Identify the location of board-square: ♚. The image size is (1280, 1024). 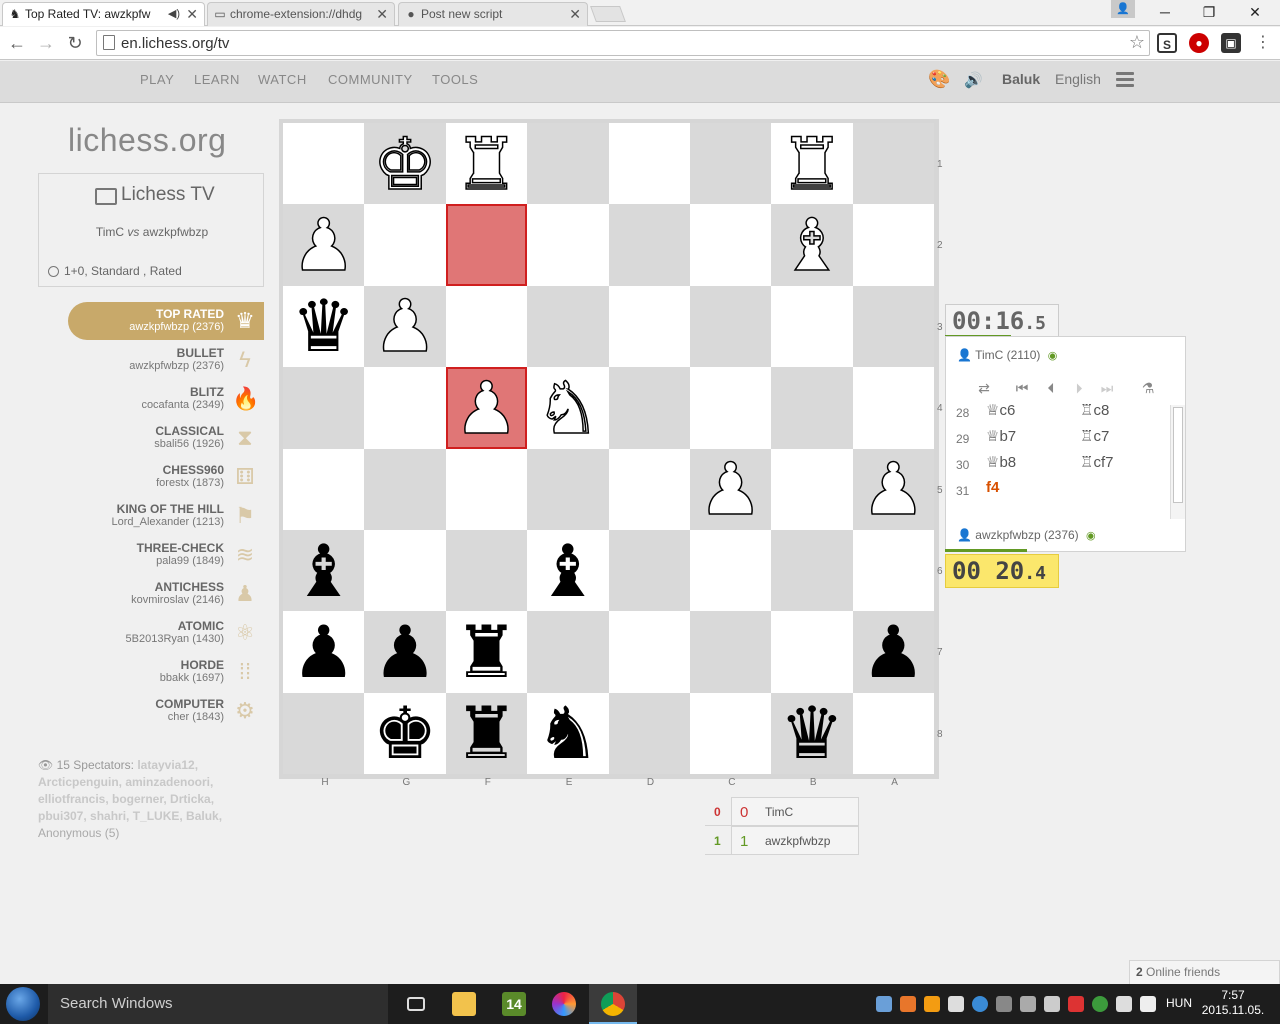
(405, 164).